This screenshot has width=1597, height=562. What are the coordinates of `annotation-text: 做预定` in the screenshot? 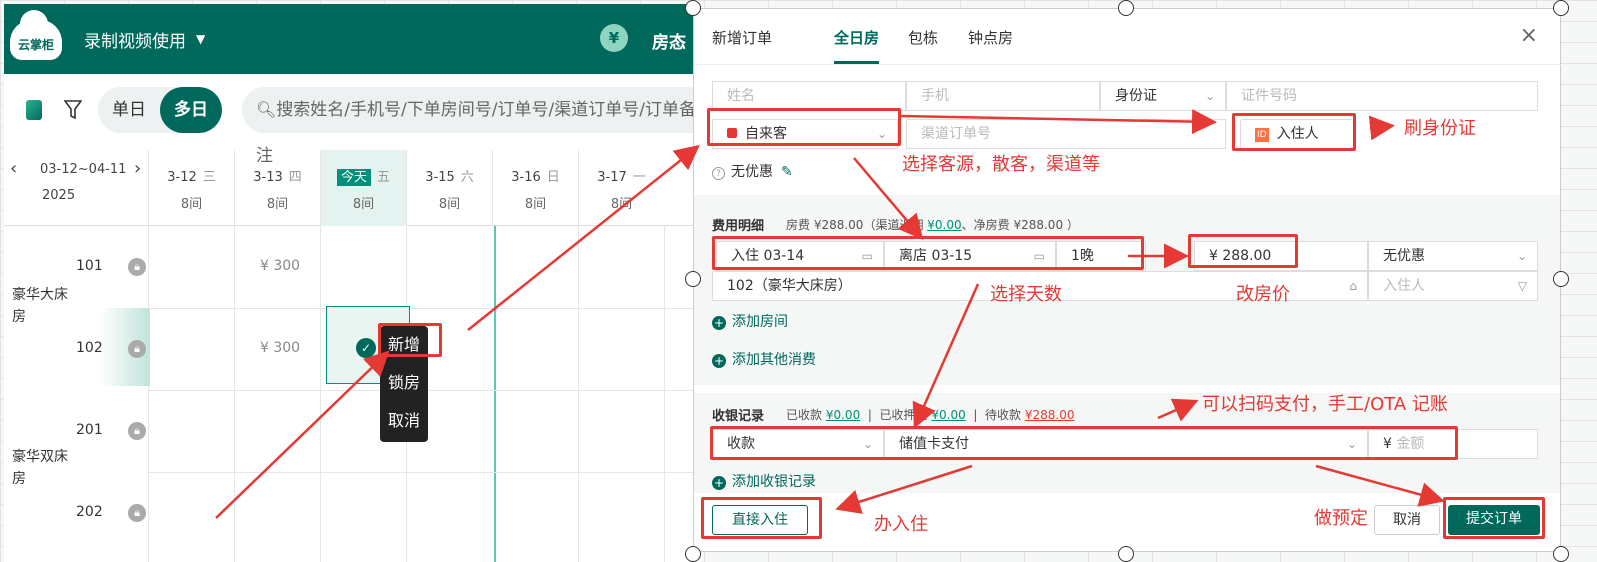 It's located at (1341, 518).